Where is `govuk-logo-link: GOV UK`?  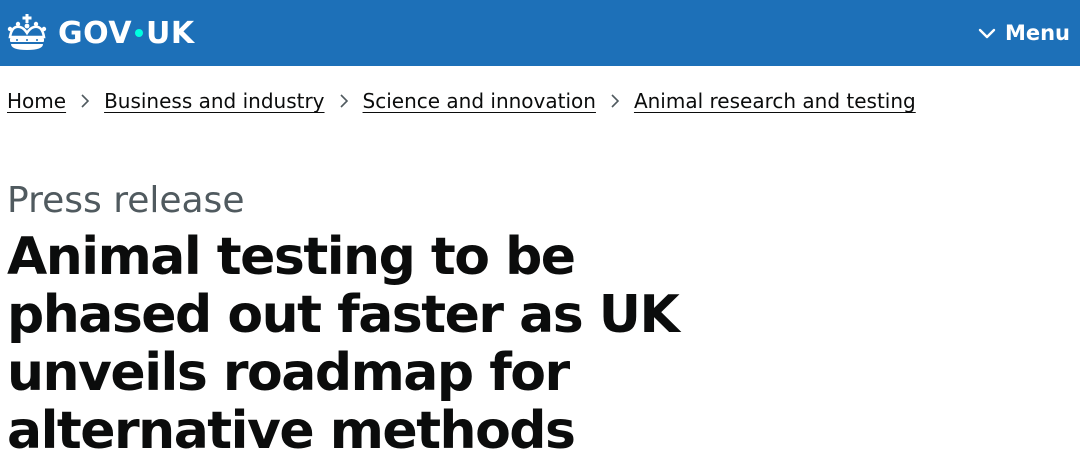
govuk-logo-link: GOV UK is located at coordinates (100, 33).